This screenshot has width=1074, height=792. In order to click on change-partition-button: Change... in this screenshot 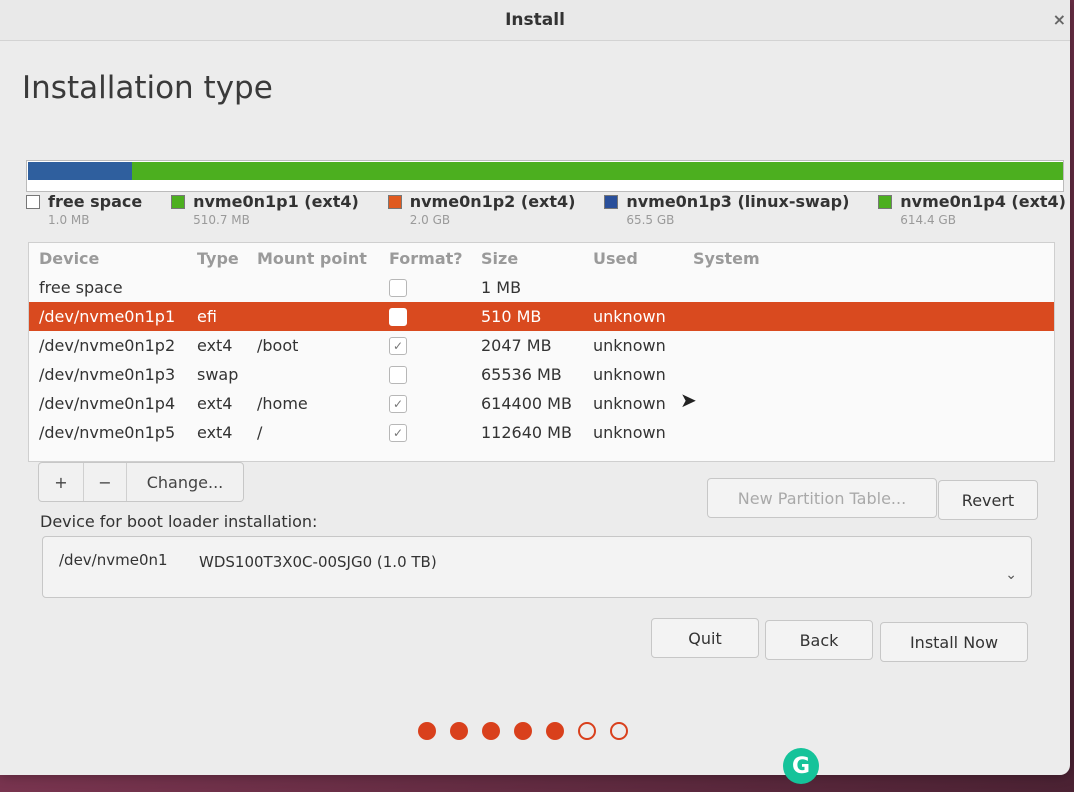, I will do `click(185, 482)`.